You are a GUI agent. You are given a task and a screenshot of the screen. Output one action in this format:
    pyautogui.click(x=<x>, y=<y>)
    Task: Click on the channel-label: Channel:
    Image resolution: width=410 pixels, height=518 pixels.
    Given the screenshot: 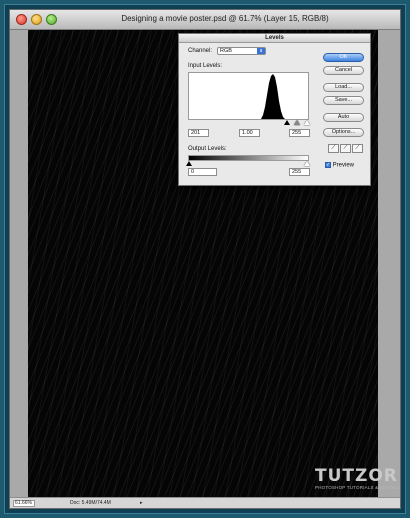 What is the action you would take?
    pyautogui.click(x=200, y=51)
    